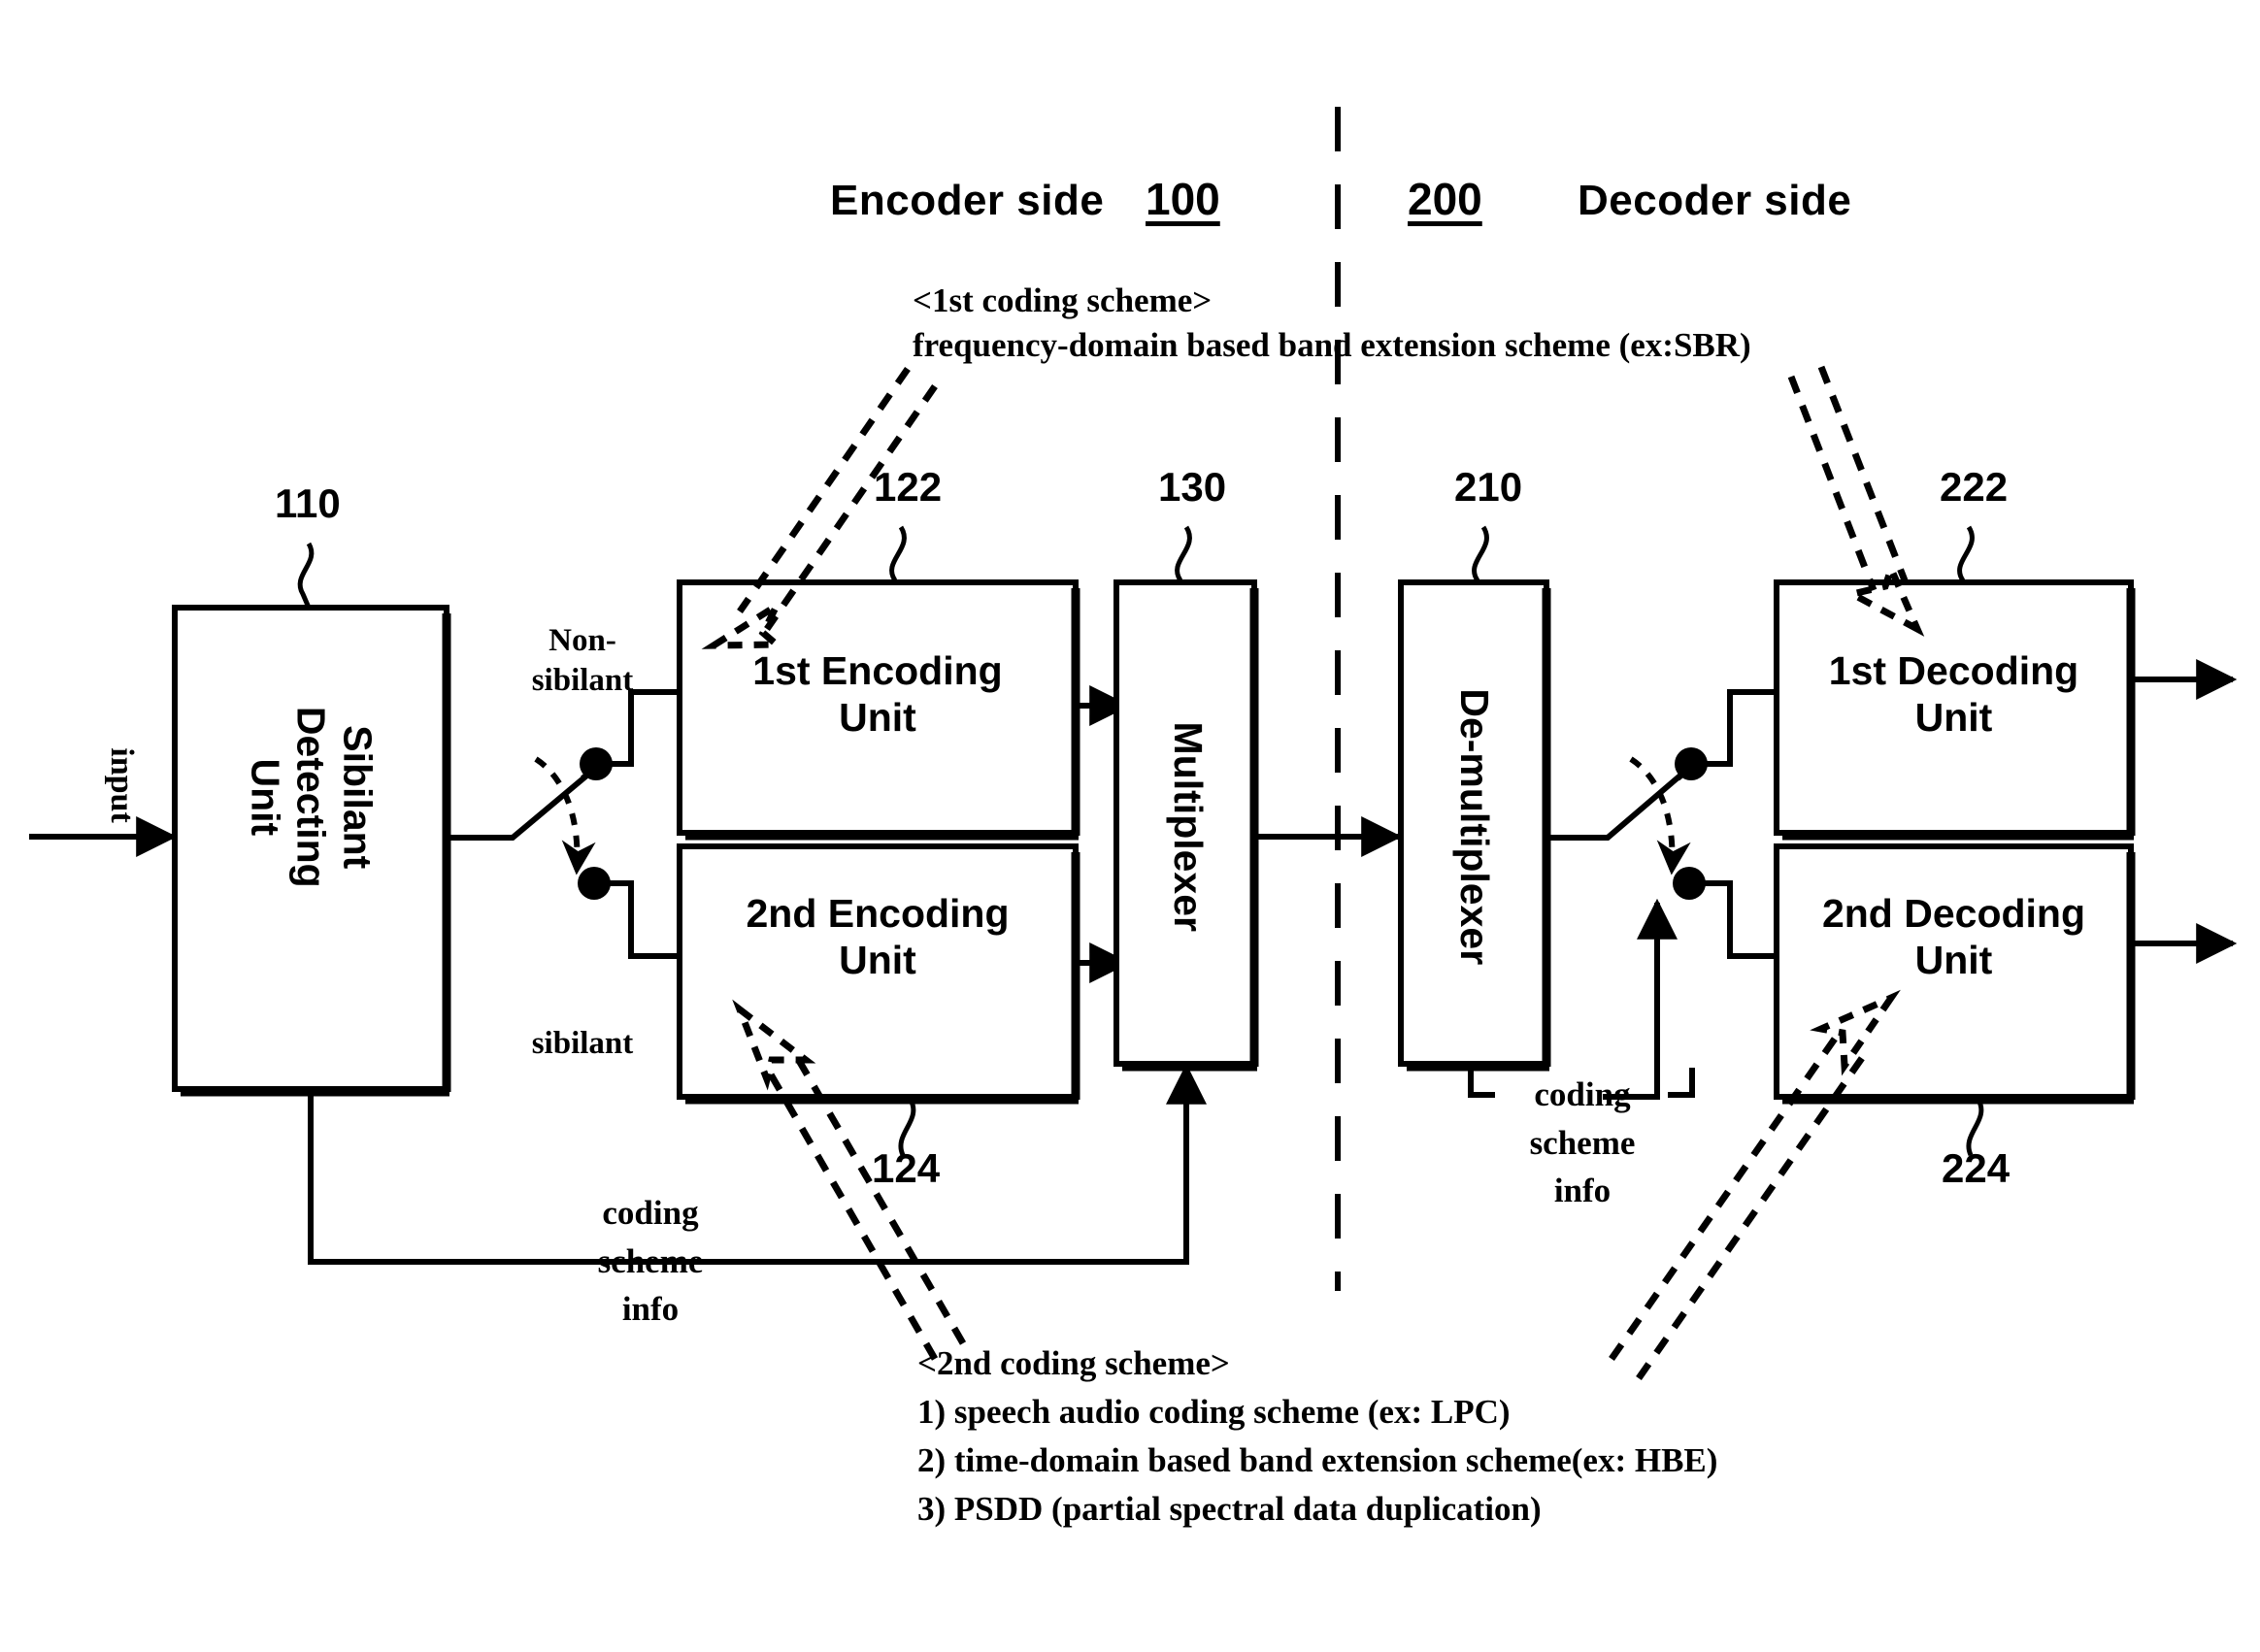 Image resolution: width=2260 pixels, height=1652 pixels. Describe the element at coordinates (308, 503) in the screenshot. I see `ref-number-110: 110` at that location.